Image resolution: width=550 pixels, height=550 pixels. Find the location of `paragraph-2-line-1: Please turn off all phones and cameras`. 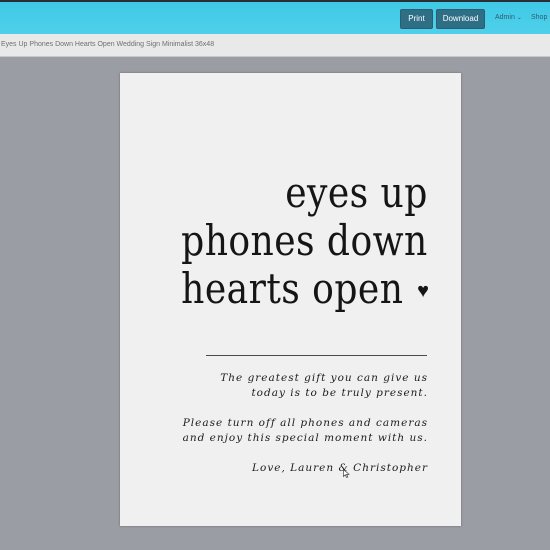

paragraph-2-line-1: Please turn off all phones and cameras is located at coordinates (305, 423).